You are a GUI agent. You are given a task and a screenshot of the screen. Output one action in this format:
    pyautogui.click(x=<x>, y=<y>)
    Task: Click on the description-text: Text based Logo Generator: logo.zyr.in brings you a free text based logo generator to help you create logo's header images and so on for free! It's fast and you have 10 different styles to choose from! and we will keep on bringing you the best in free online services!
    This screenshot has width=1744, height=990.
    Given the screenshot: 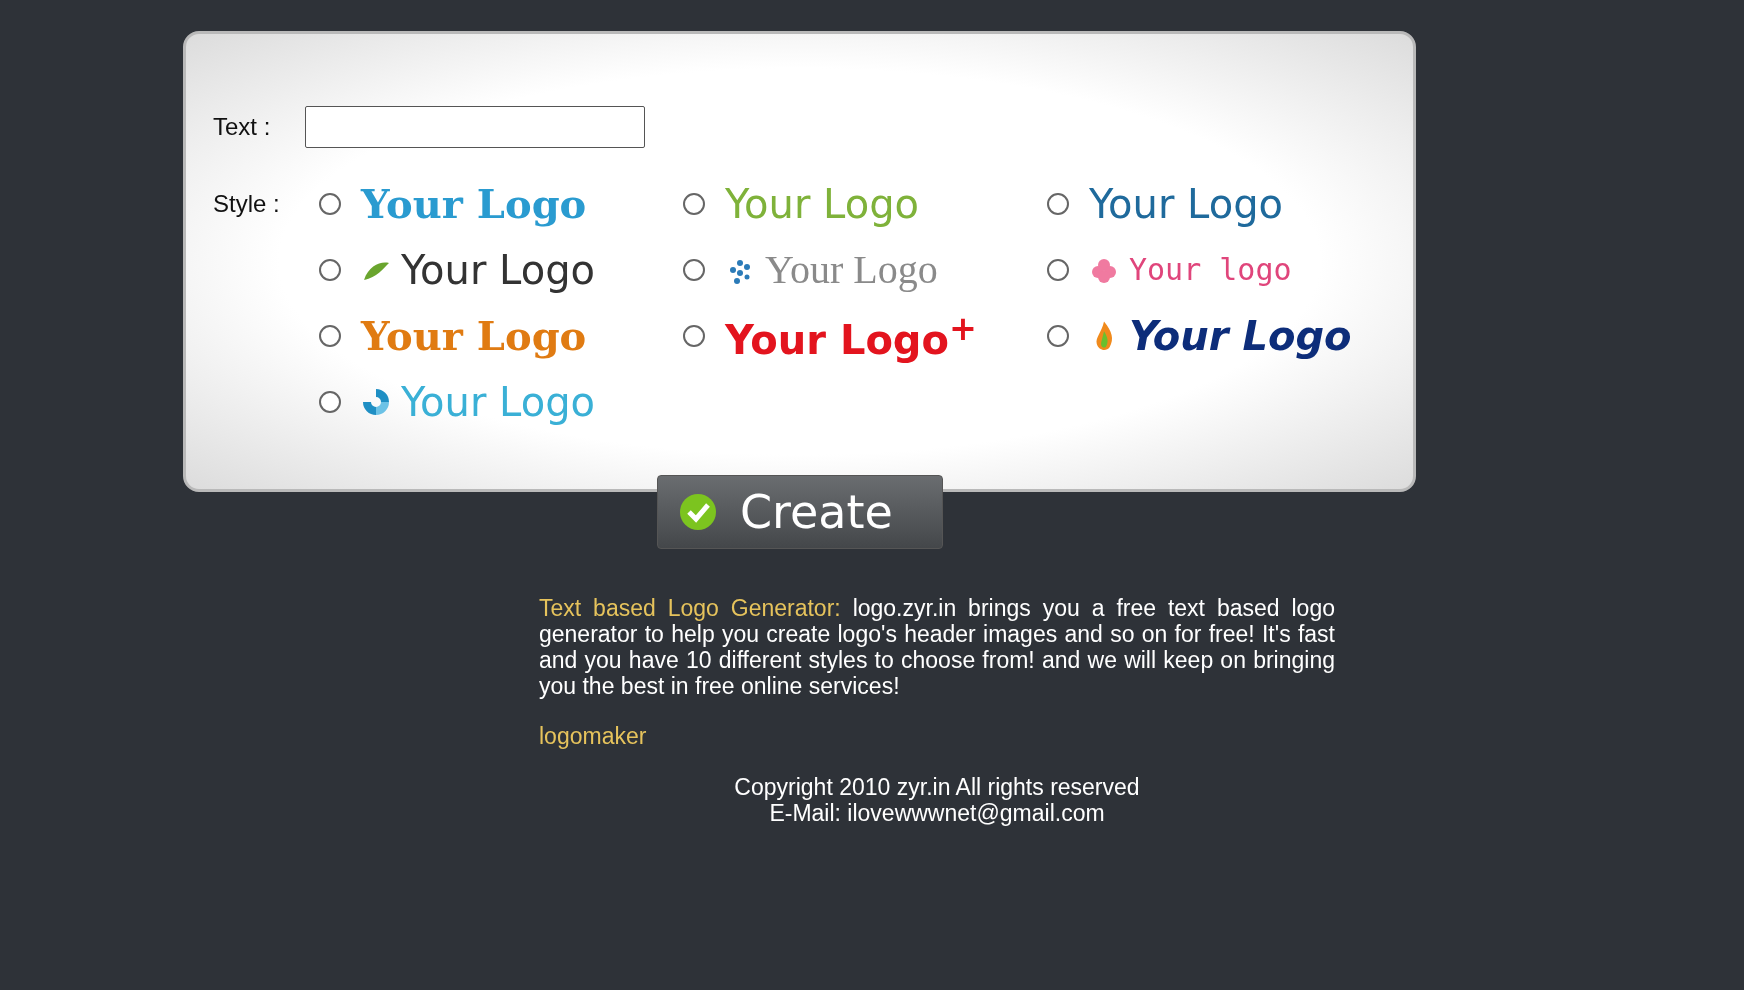 What is the action you would take?
    pyautogui.click(x=937, y=647)
    